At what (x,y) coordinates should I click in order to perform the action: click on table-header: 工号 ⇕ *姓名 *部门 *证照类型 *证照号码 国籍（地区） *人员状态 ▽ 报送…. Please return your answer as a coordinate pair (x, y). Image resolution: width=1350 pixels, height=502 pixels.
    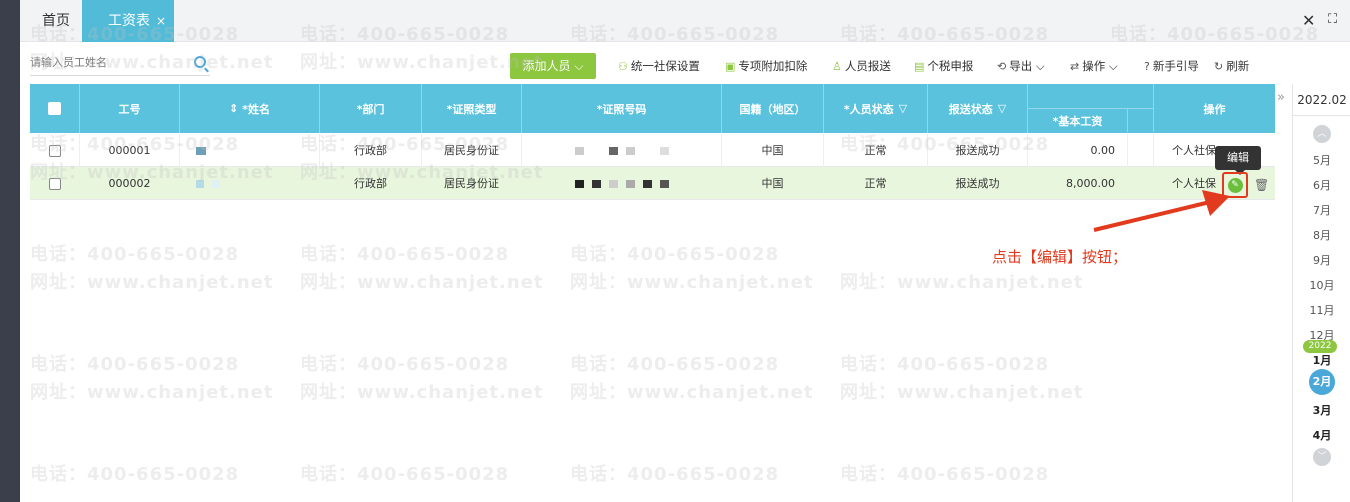
    Looking at the image, I should click on (652, 108).